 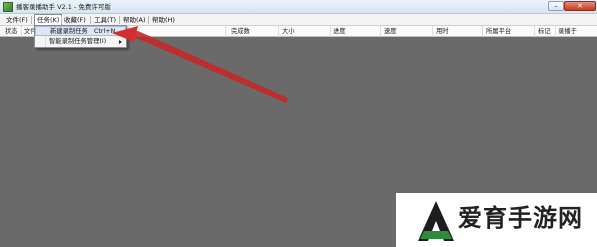 What do you see at coordinates (75, 20) in the screenshot?
I see `menu-favorites: 收藏(F)` at bounding box center [75, 20].